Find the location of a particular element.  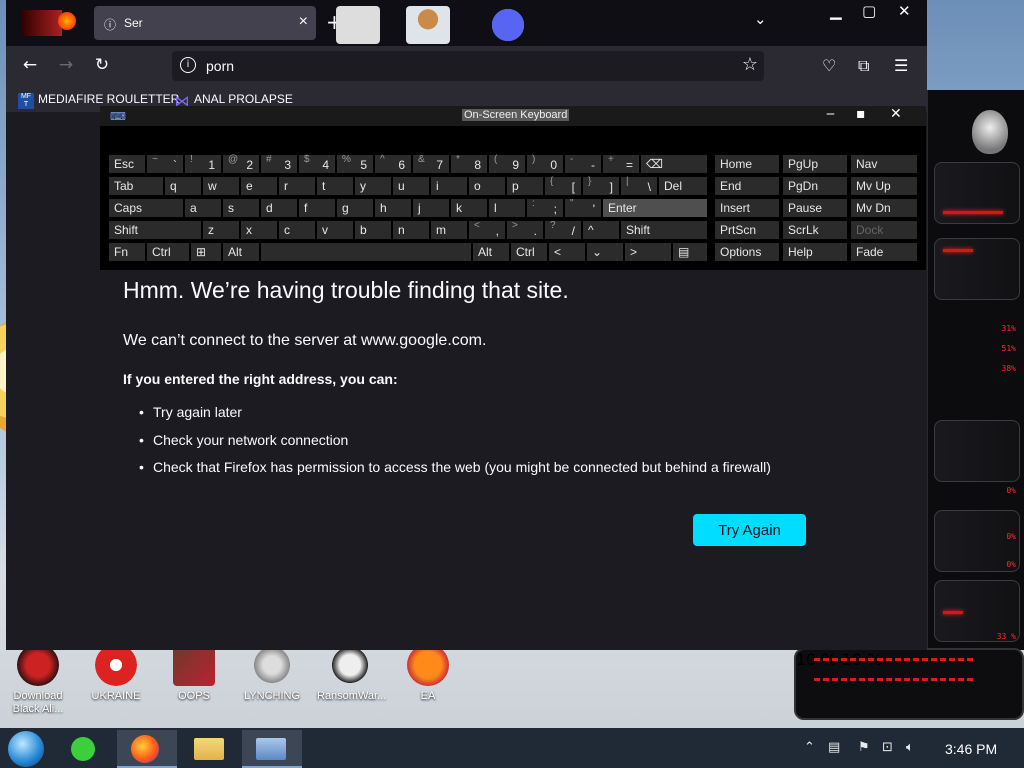

action-center-flag-icon: ⚑ is located at coordinates (864, 747).